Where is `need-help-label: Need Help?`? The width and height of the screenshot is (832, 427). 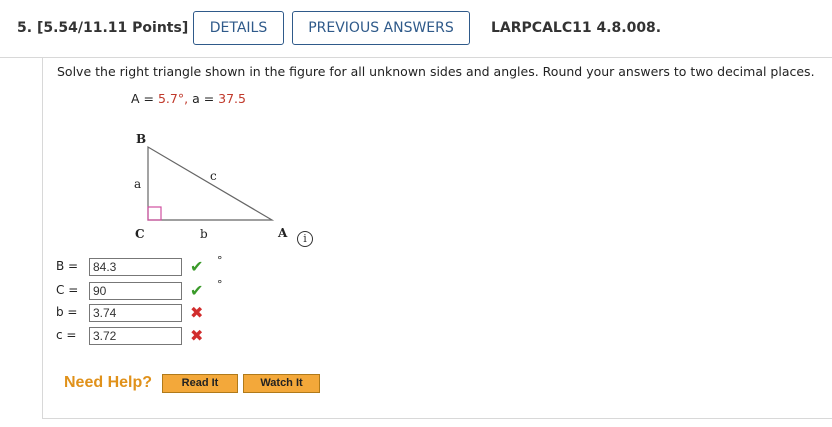
need-help-label: Need Help? is located at coordinates (108, 382).